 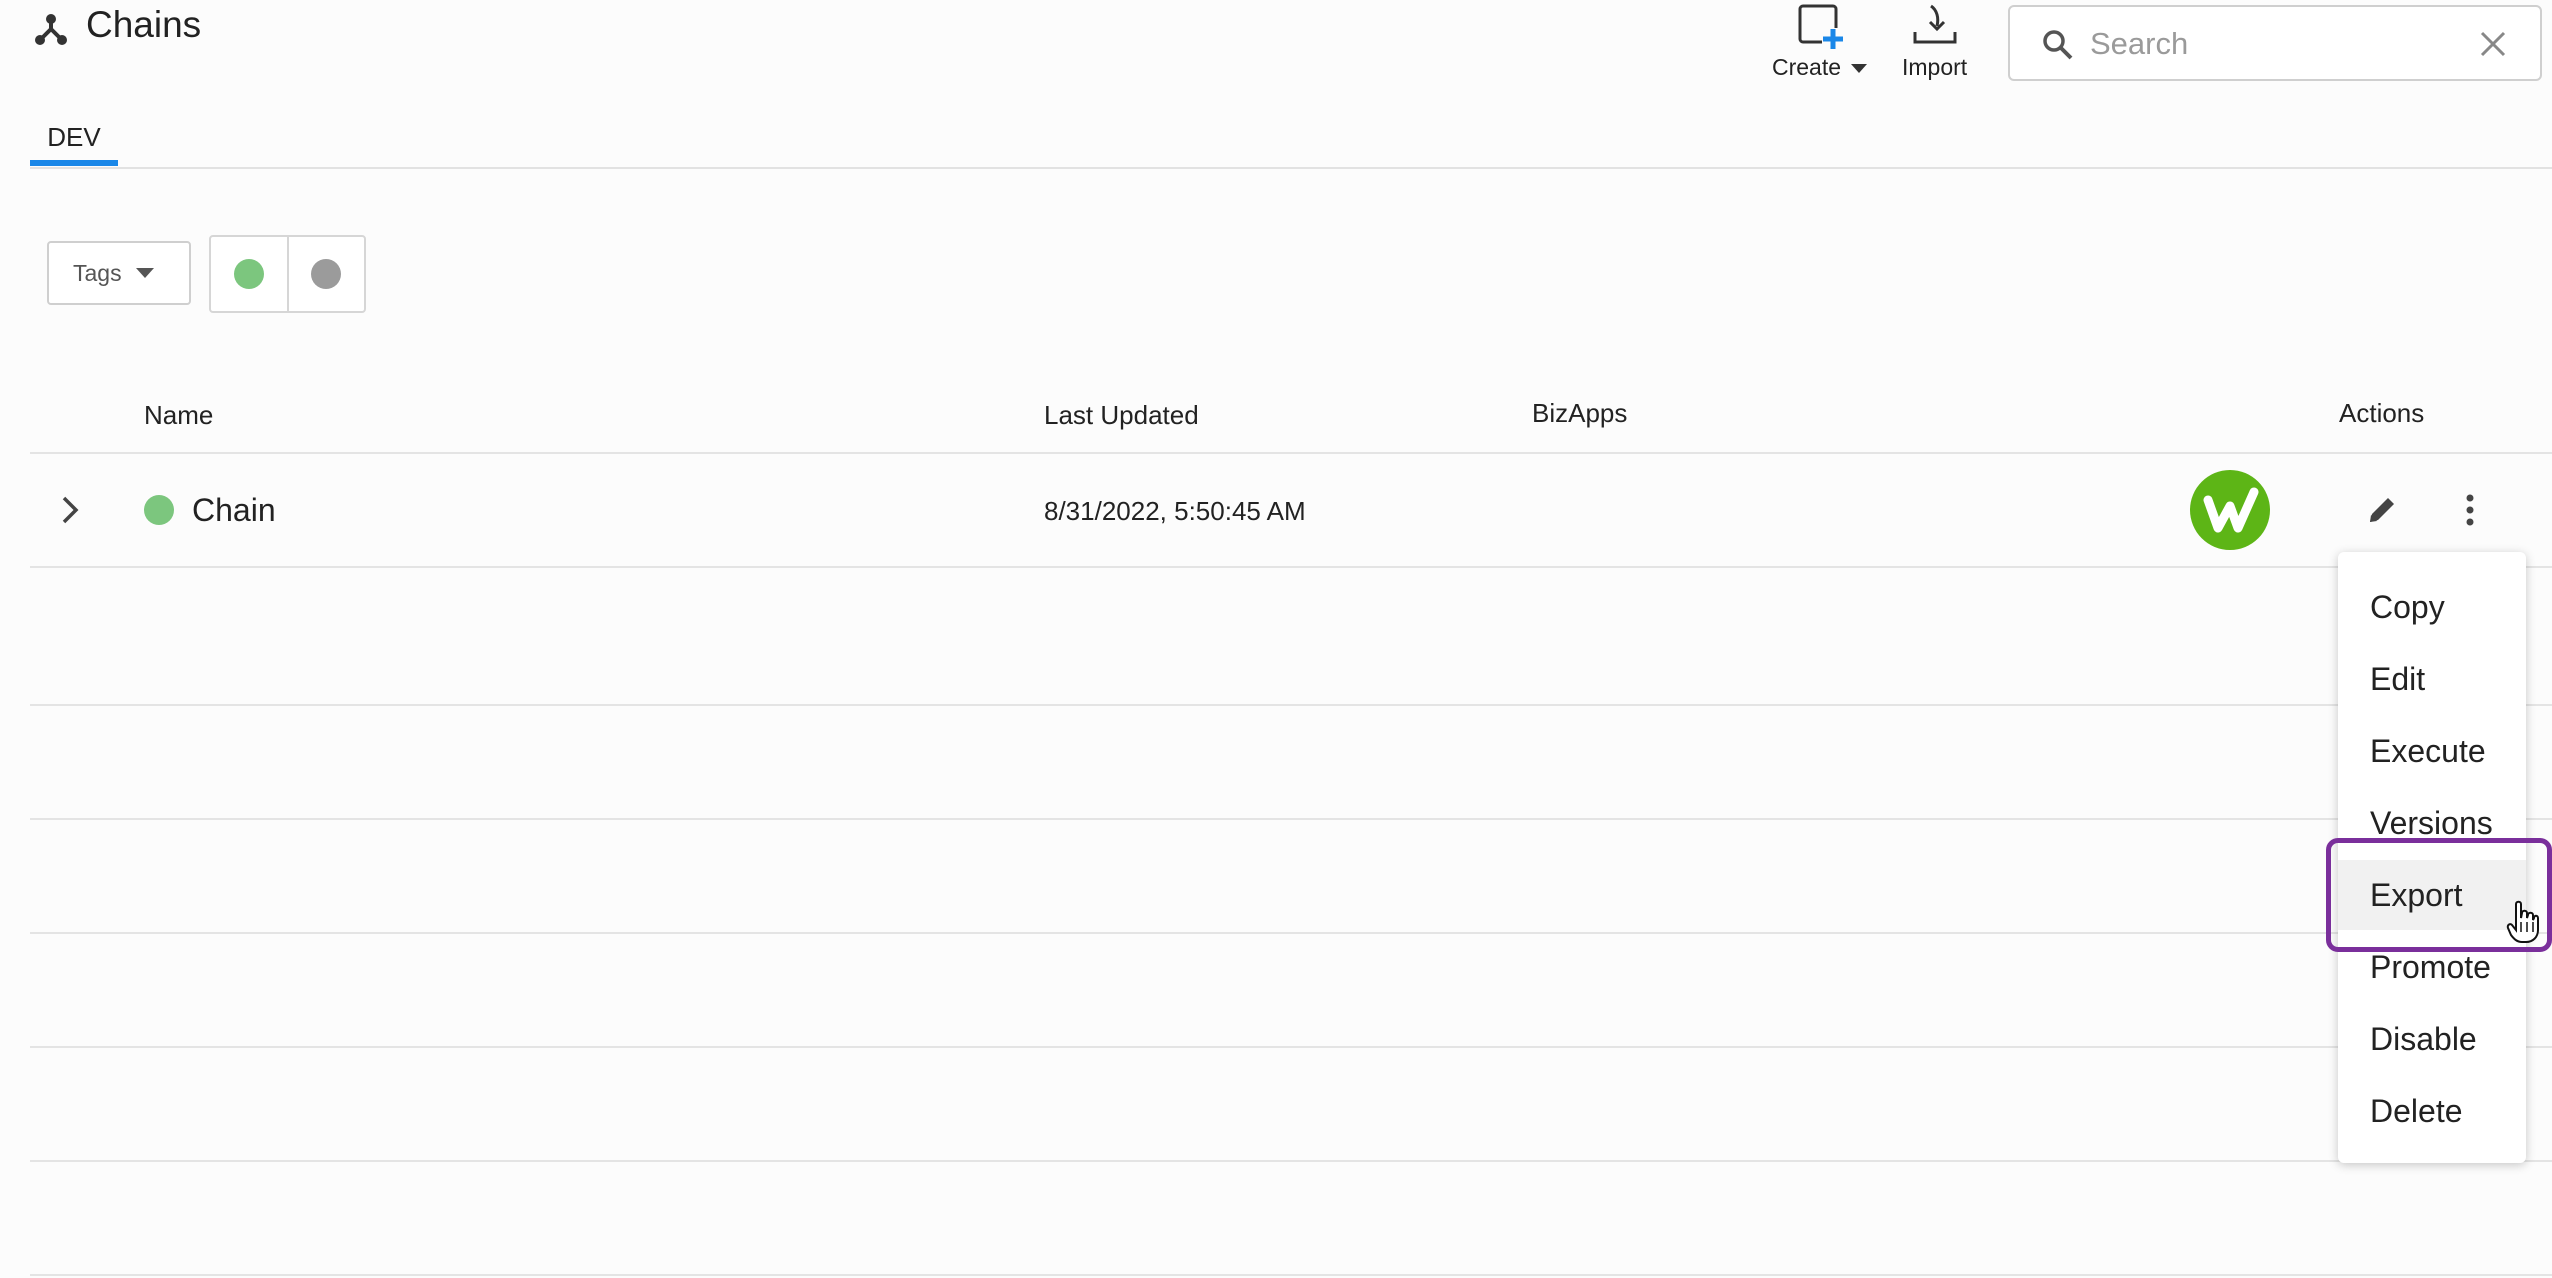 I want to click on column-header-name: Name, so click(x=178, y=415).